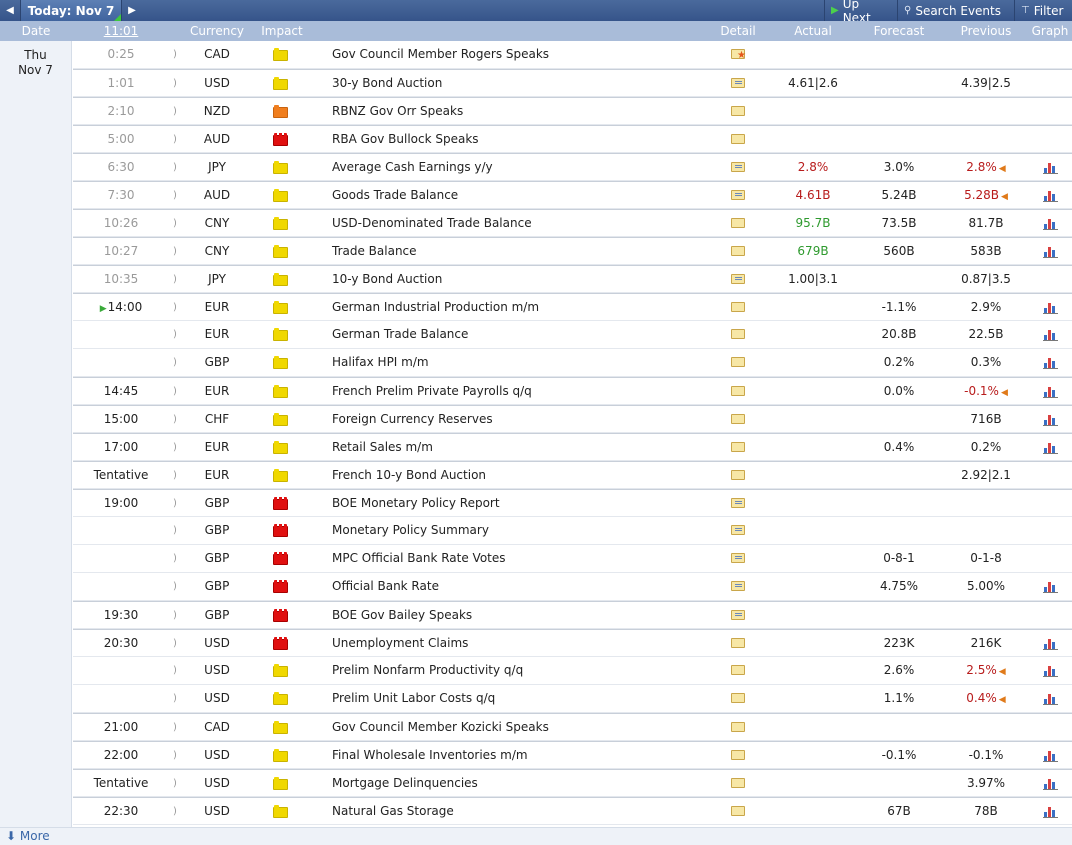 The height and width of the screenshot is (845, 1072). What do you see at coordinates (522, 615) in the screenshot?
I see `event-title: BOE Gov Bailey Speaks` at bounding box center [522, 615].